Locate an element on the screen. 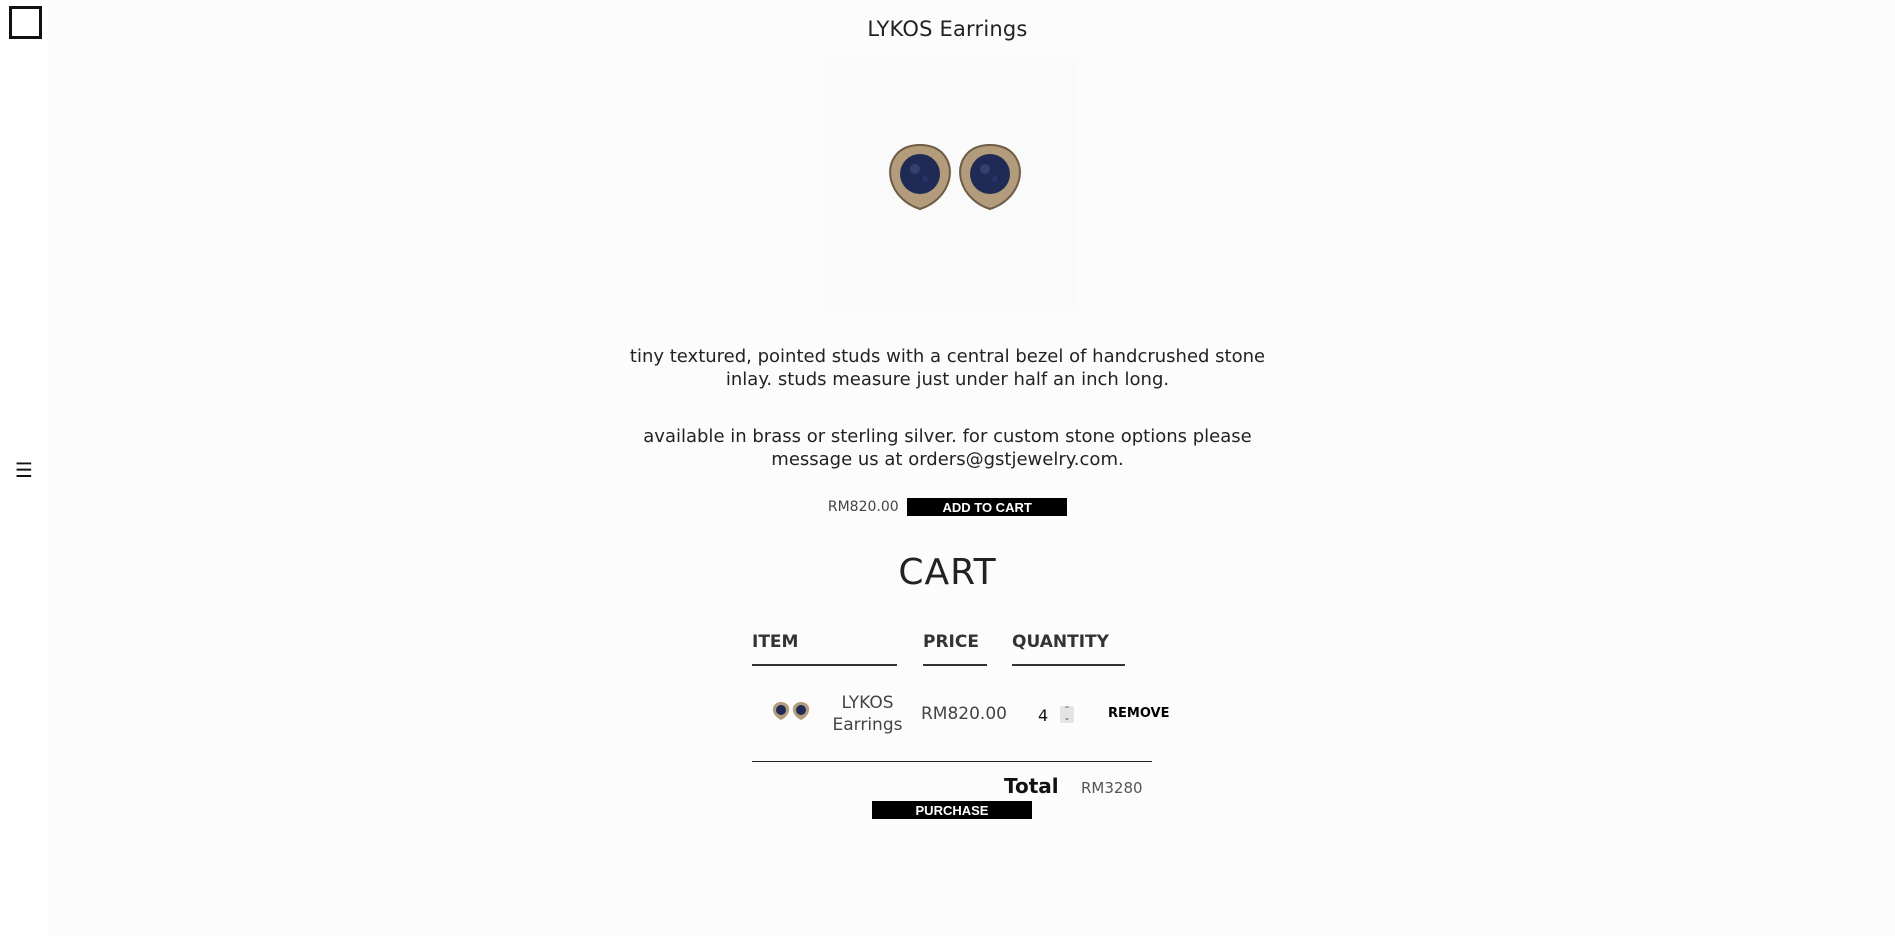 The height and width of the screenshot is (936, 1895). cart-item-price: RM820.00 is located at coordinates (964, 714).